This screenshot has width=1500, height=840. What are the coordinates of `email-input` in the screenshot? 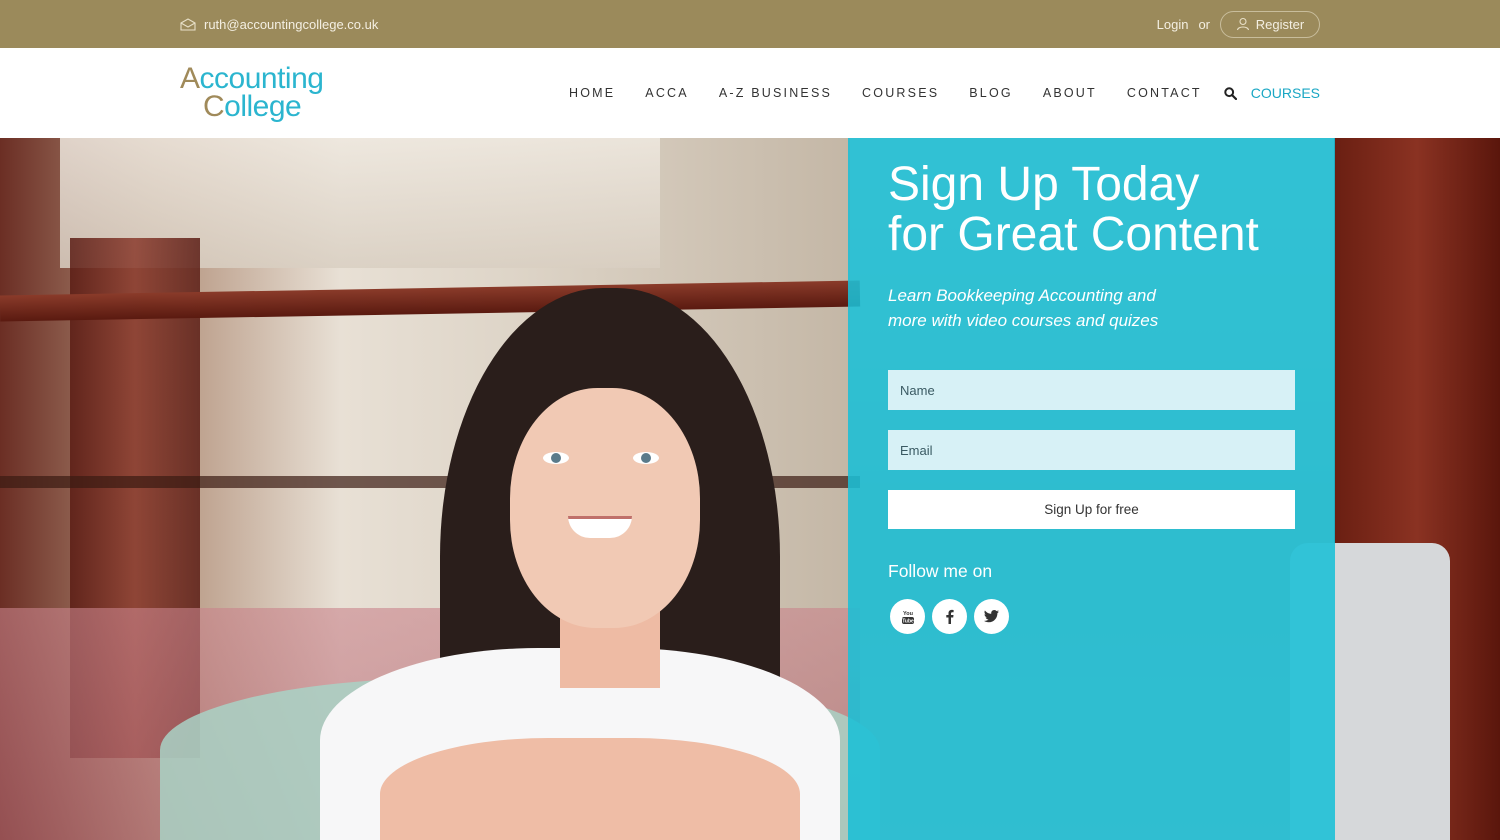 It's located at (1091, 450).